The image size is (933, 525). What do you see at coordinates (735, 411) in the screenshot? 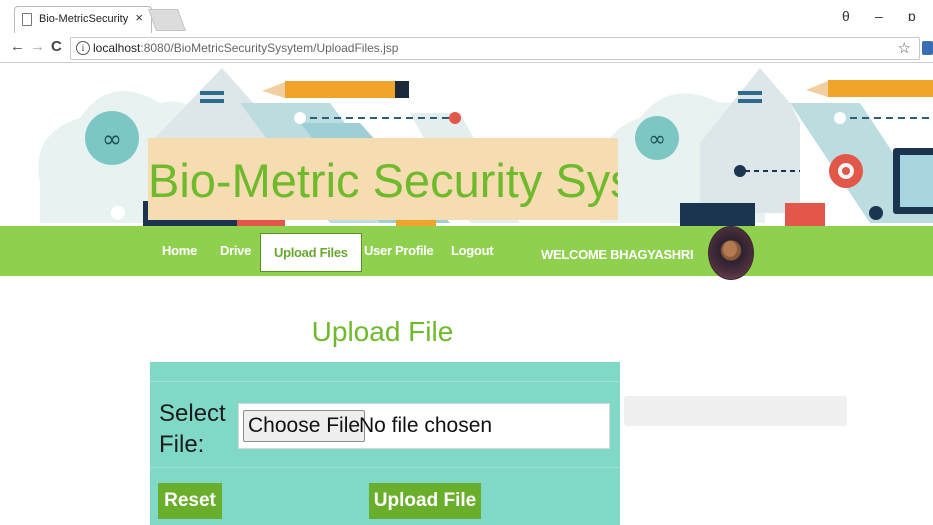
I see `side-placeholder-box` at bounding box center [735, 411].